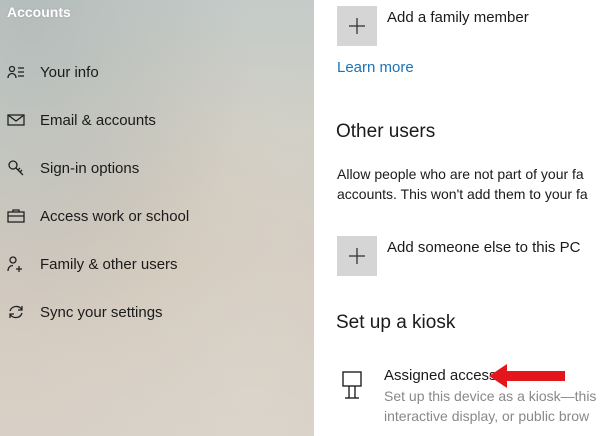  Describe the element at coordinates (462, 194) in the screenshot. I see `other-users-desc-line: accounts. This won't add them to your fa` at that location.